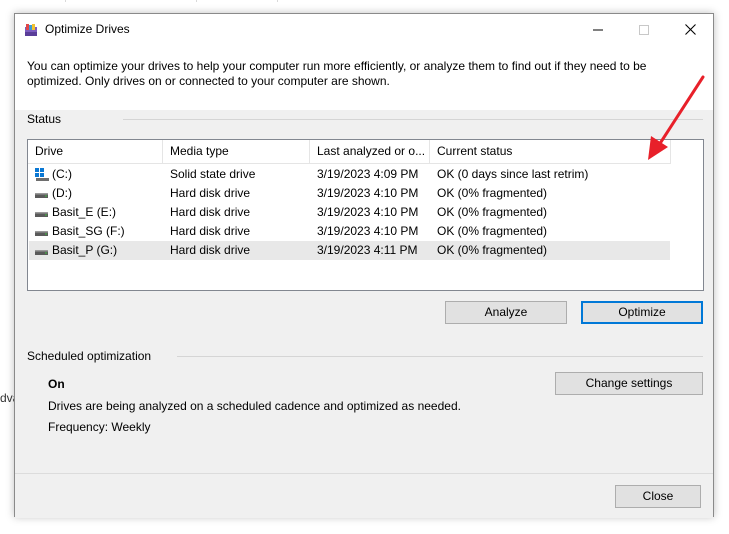 The height and width of the screenshot is (534, 729). Describe the element at coordinates (364, 3) in the screenshot. I see `background-taskbar-strip` at that location.